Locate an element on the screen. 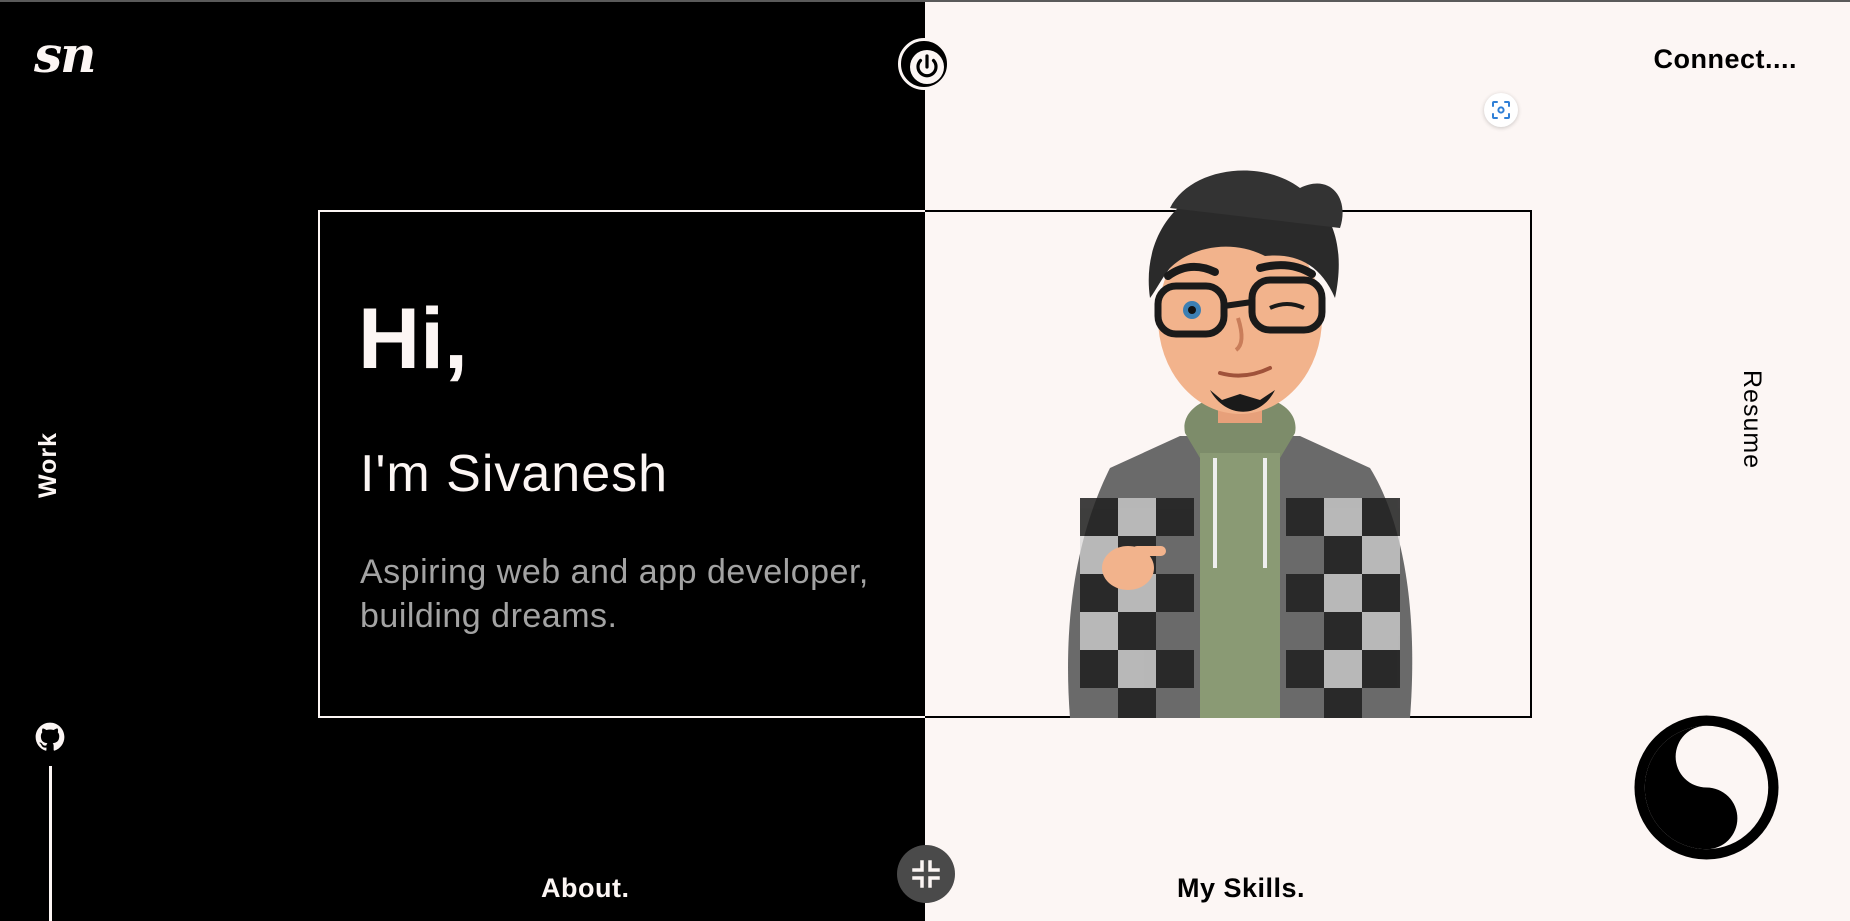  social-divider-line is located at coordinates (50, 843).